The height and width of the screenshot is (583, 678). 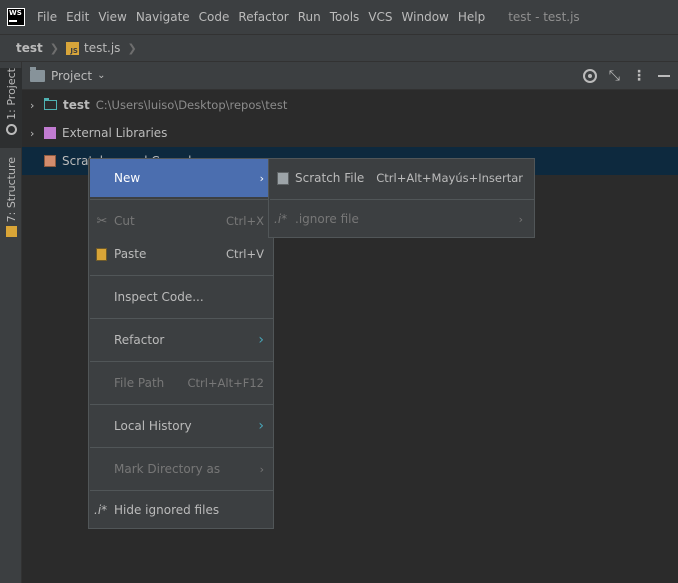 I want to click on library-icon, so click(x=50, y=133).